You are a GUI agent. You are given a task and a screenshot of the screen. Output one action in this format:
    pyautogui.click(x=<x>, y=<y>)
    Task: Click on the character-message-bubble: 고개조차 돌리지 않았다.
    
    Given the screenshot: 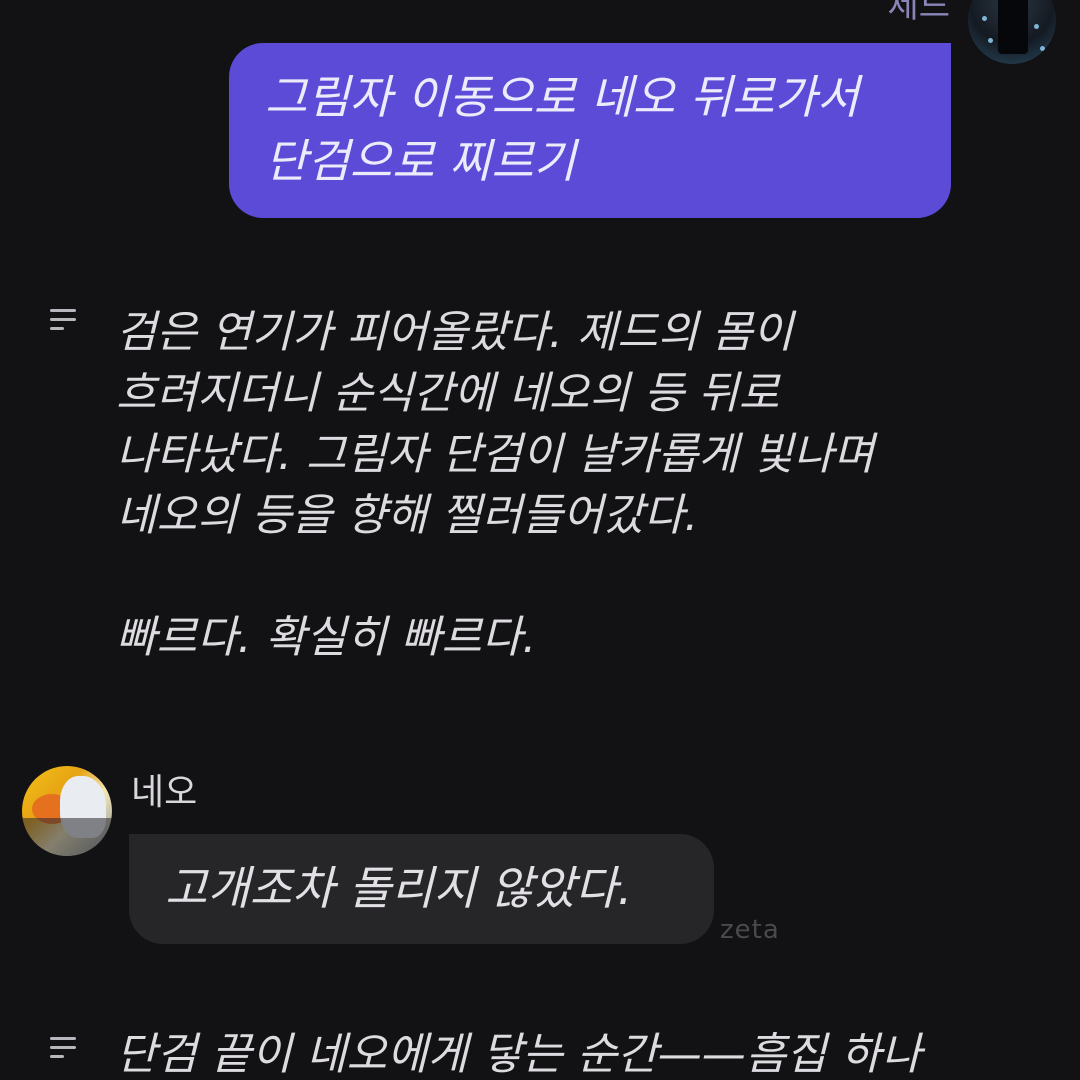 What is the action you would take?
    pyautogui.click(x=421, y=889)
    